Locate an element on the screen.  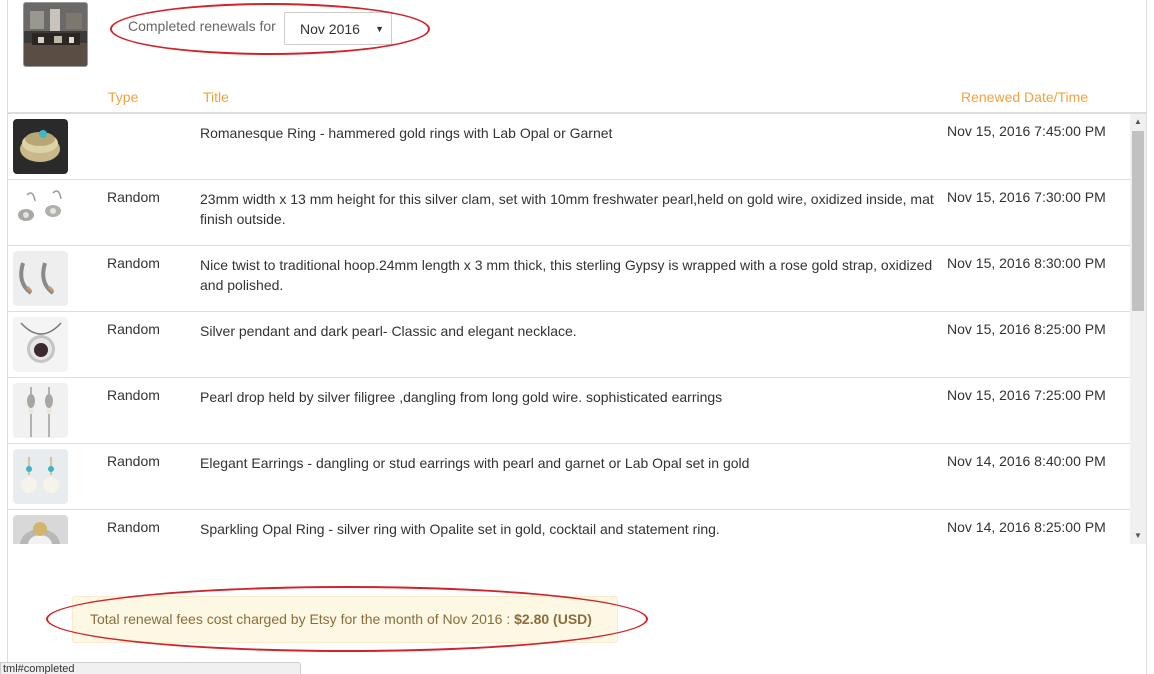
row-renewed: Nov 15, 2016 7:30:00 PM is located at coordinates (1026, 197).